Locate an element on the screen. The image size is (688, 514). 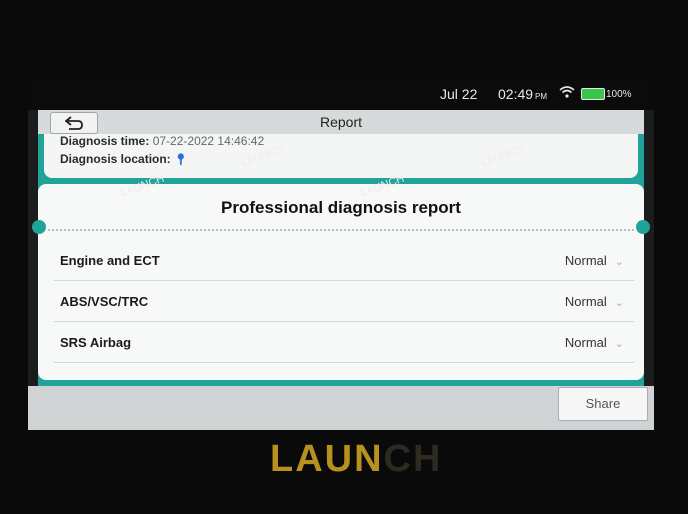
status-time: 02:49 PM is located at coordinates (523, 94).